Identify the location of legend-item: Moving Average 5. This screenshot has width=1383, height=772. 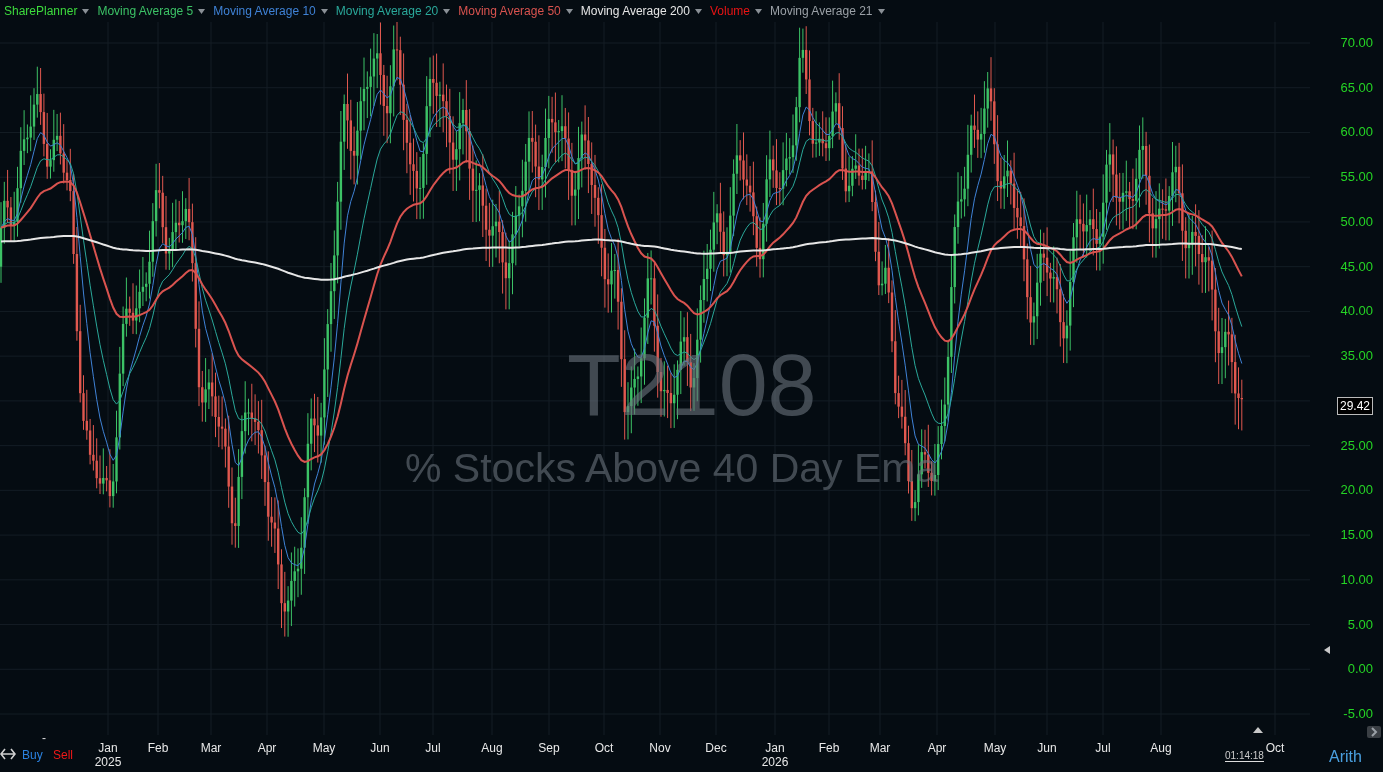
(145, 11).